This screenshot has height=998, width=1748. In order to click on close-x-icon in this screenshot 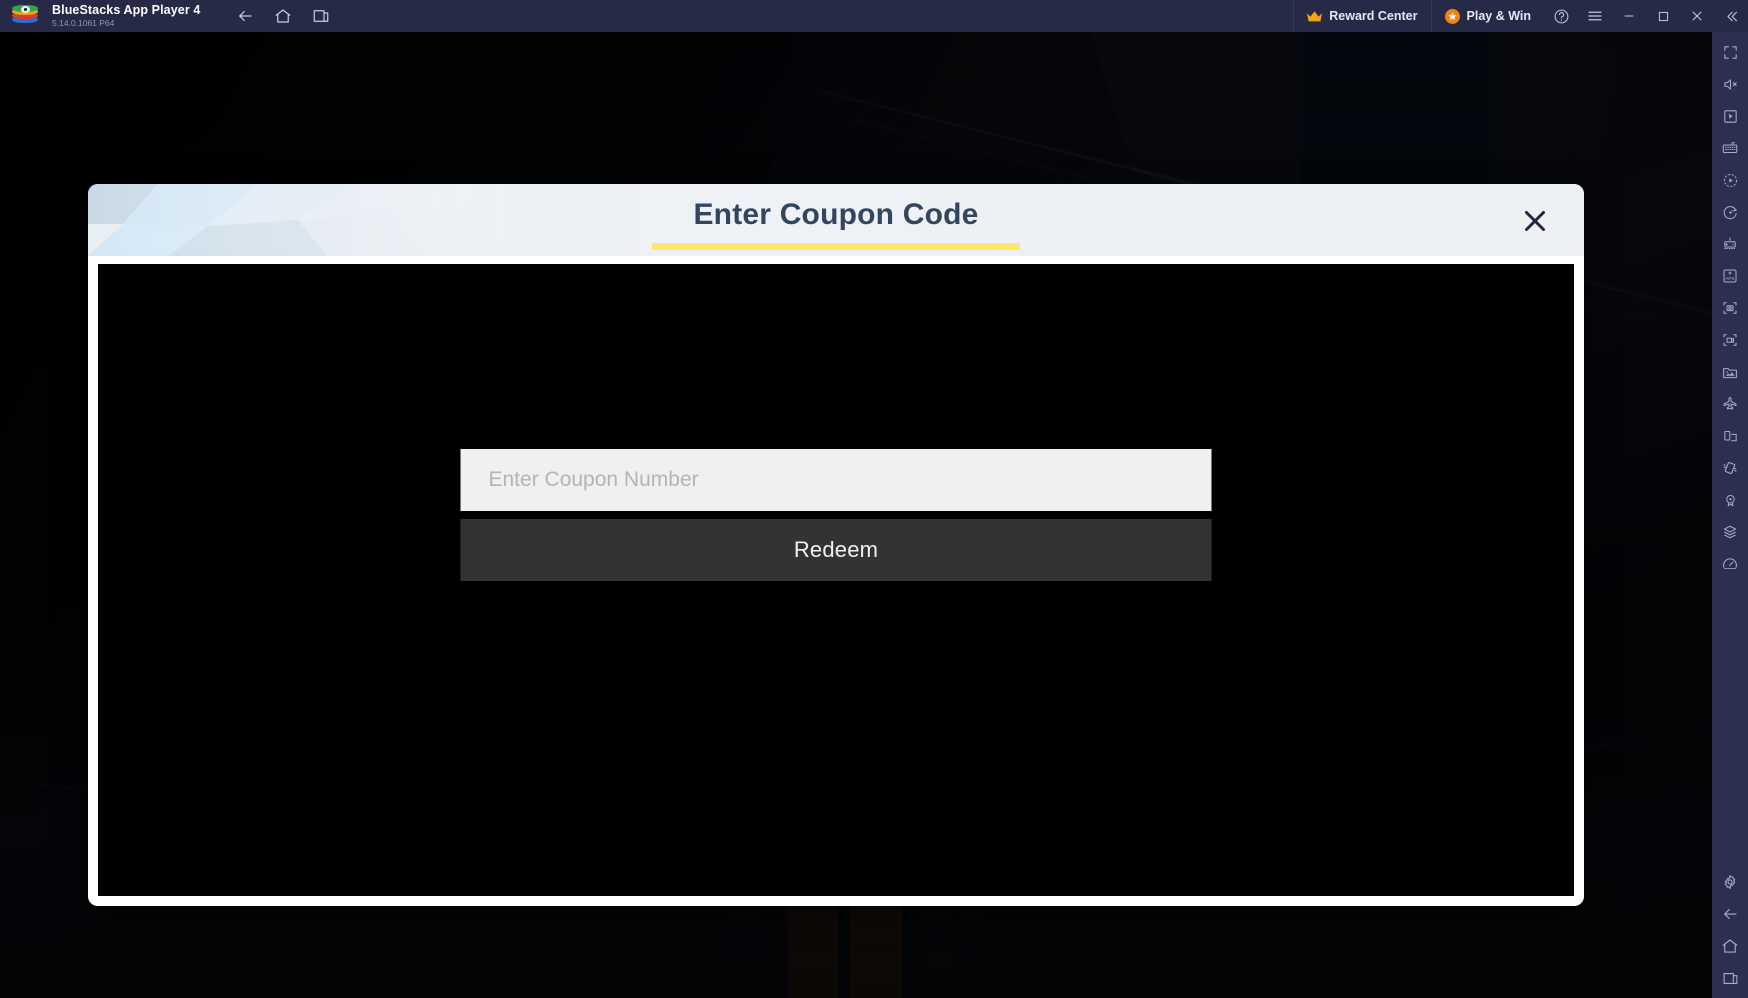, I will do `click(1535, 221)`.